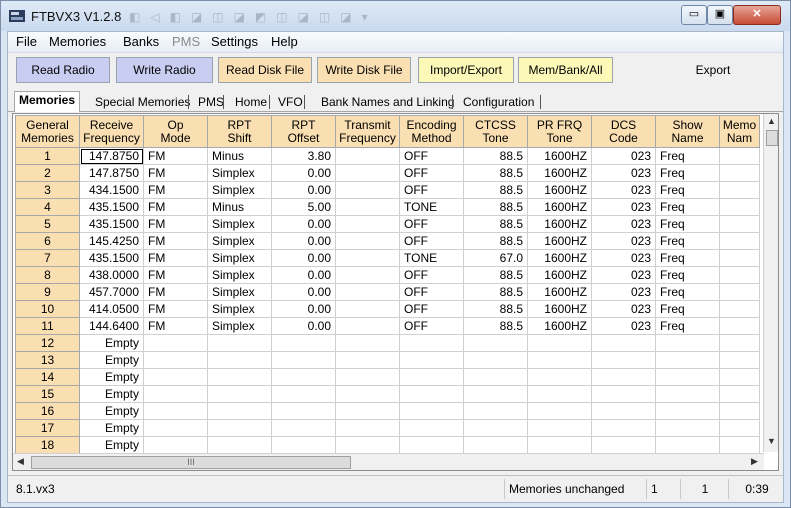 This screenshot has width=791, height=508. Describe the element at coordinates (111, 258) in the screenshot. I see `grid-cell: 435.1500` at that location.